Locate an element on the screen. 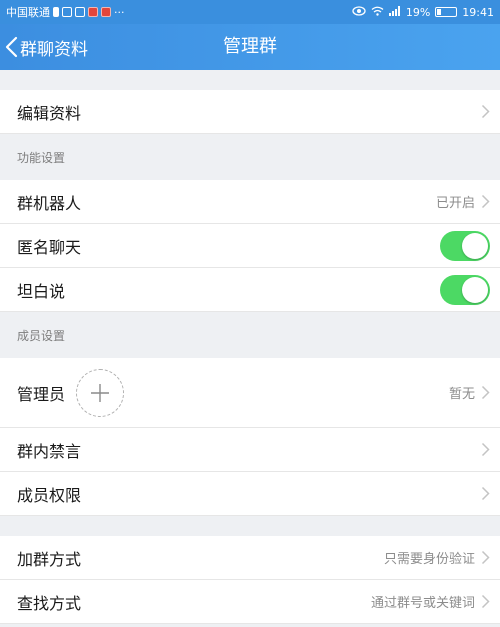  wifi-icon is located at coordinates (377, 12).